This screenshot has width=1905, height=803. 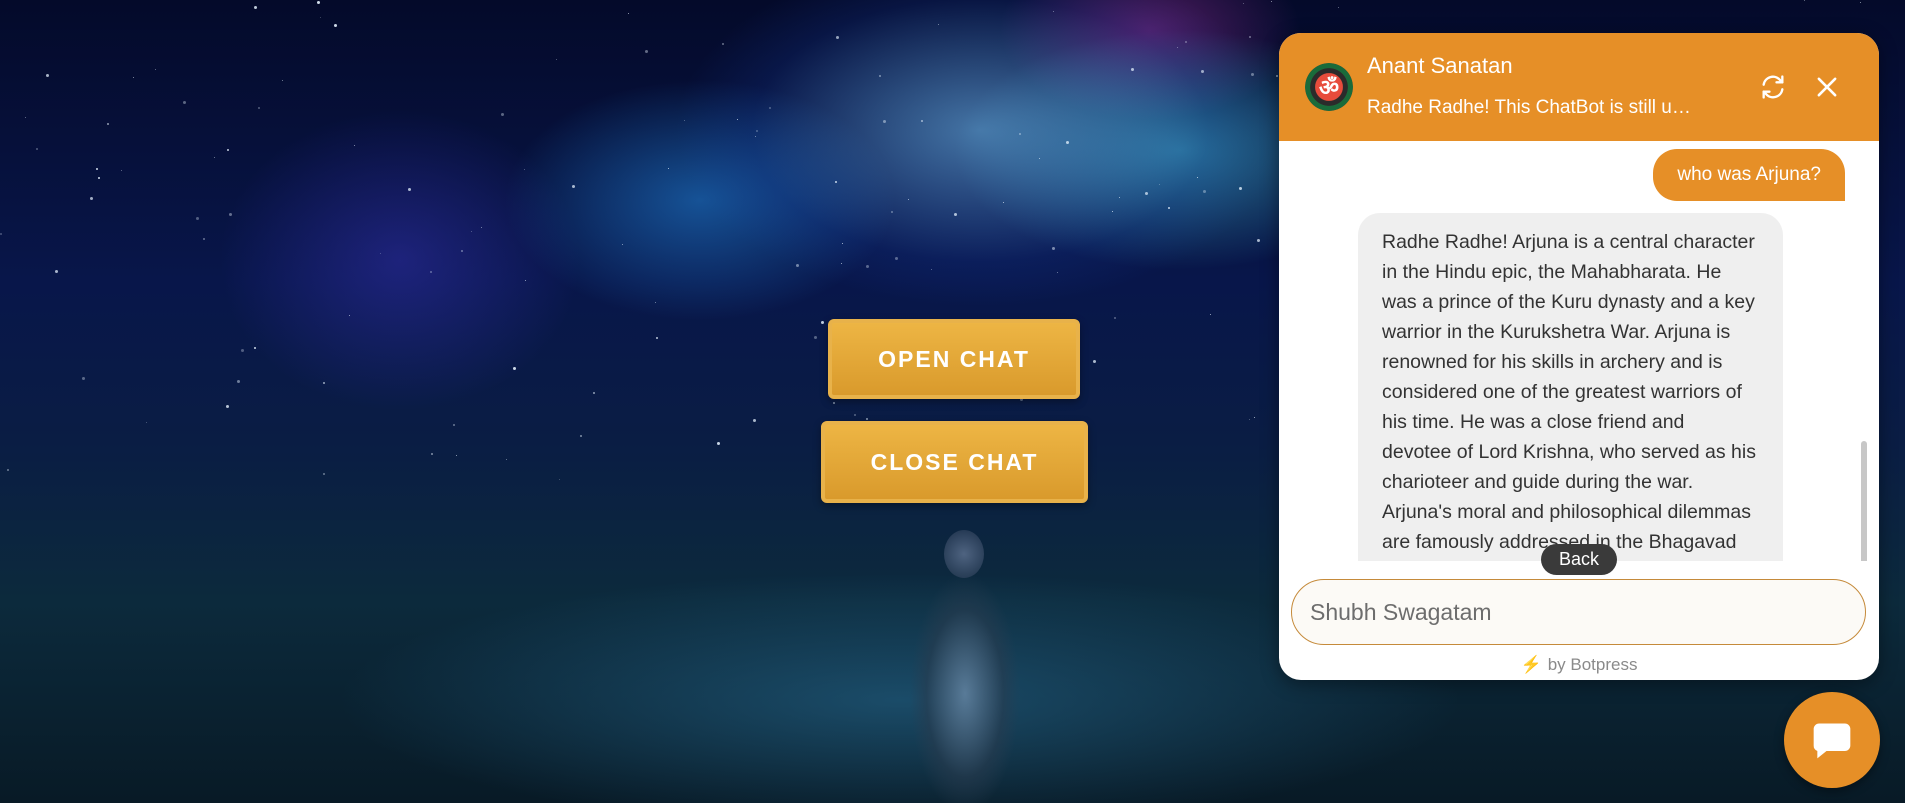 I want to click on chat-bubble-icon, so click(x=1832, y=741).